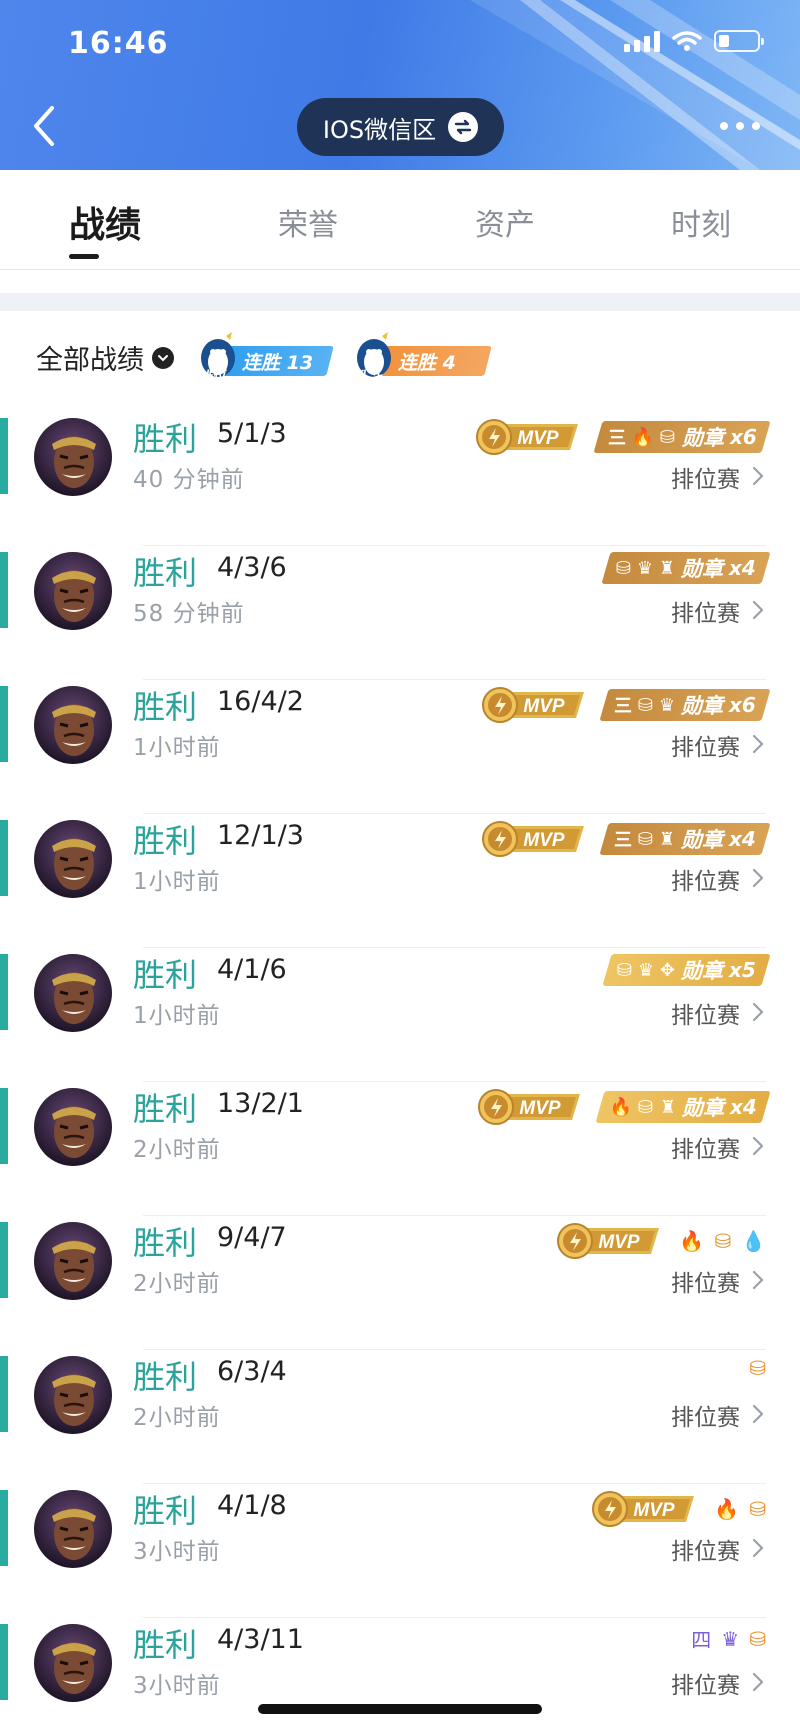 The width and height of the screenshot is (800, 1731). I want to click on tab-moments: 时刻, so click(701, 222).